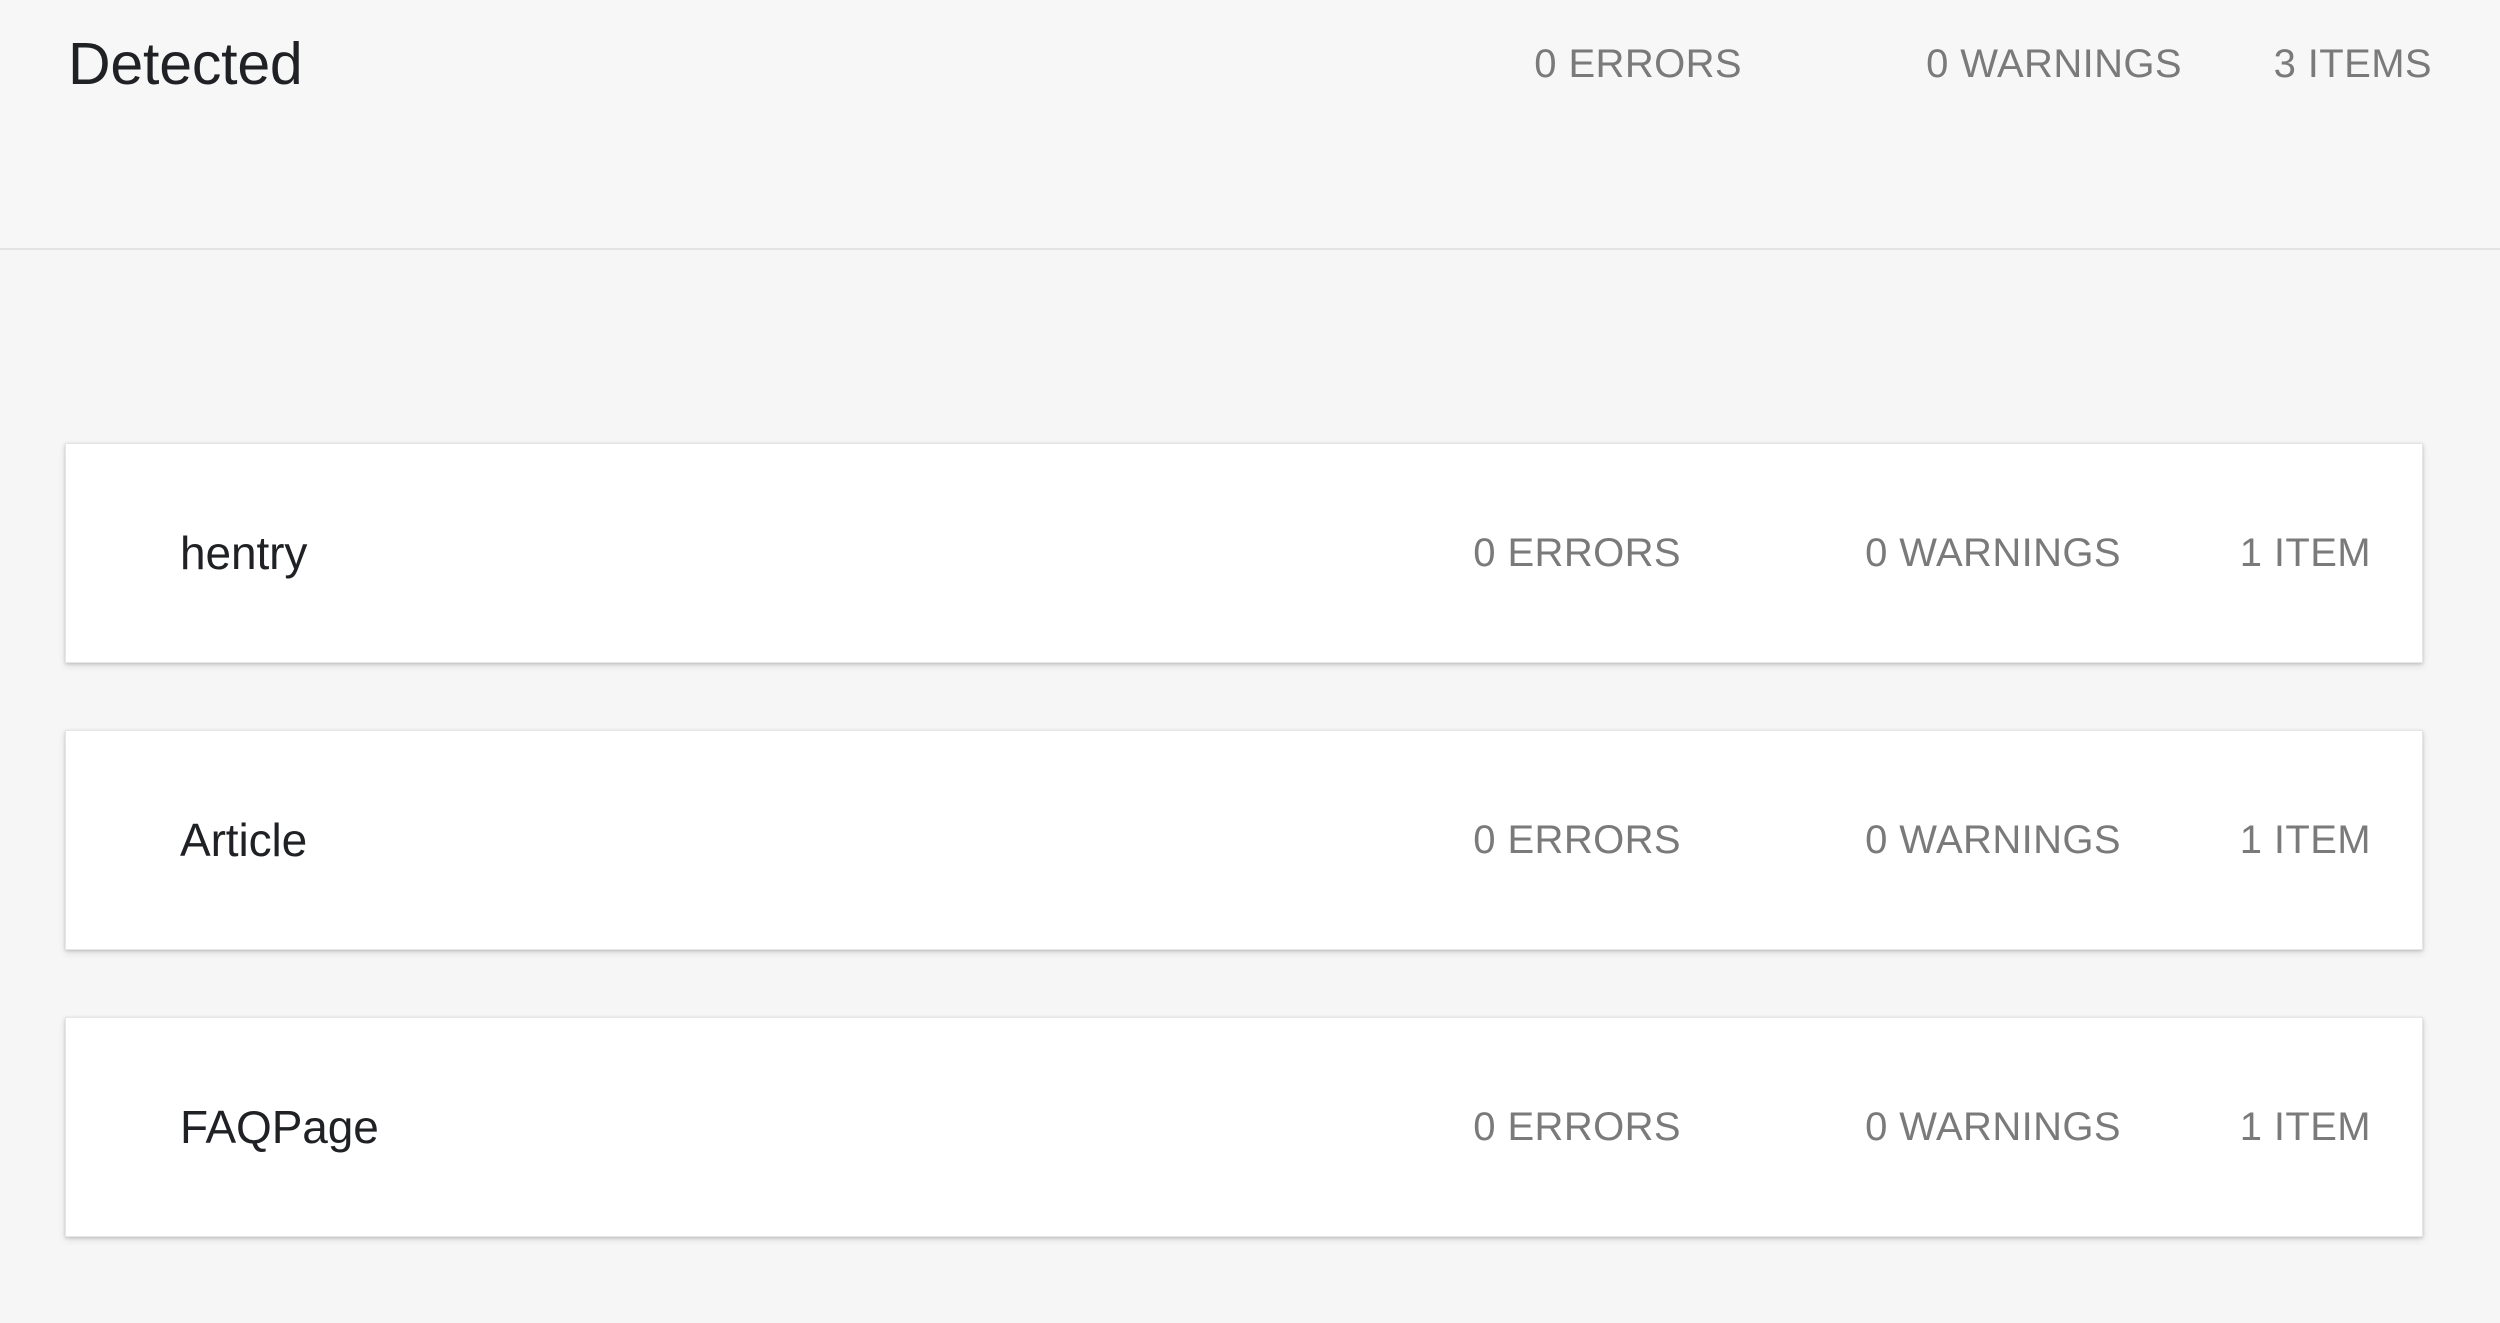 The height and width of the screenshot is (1323, 2500). What do you see at coordinates (2054, 64) in the screenshot?
I see `header-warnings-count: 0 WARNINGS` at bounding box center [2054, 64].